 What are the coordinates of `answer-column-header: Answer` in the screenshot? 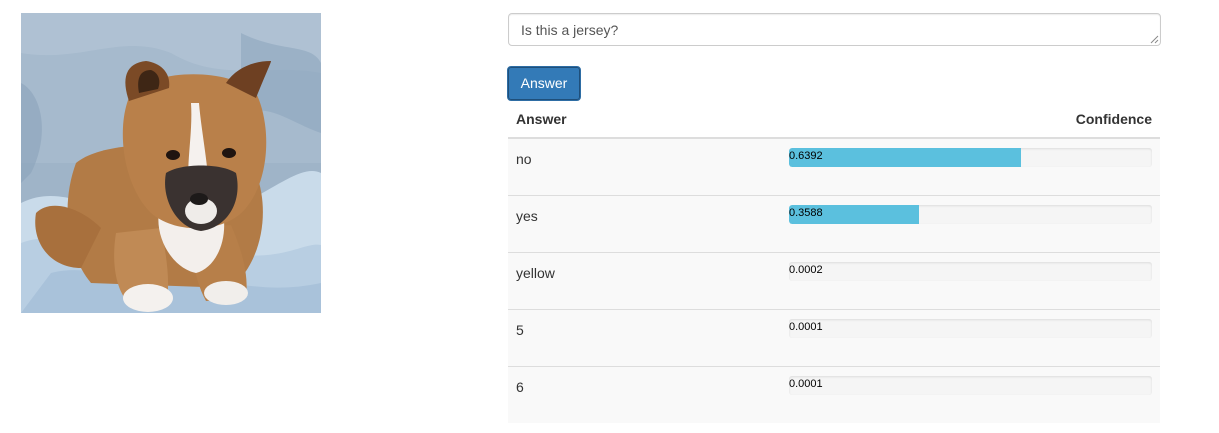 It's located at (541, 119).